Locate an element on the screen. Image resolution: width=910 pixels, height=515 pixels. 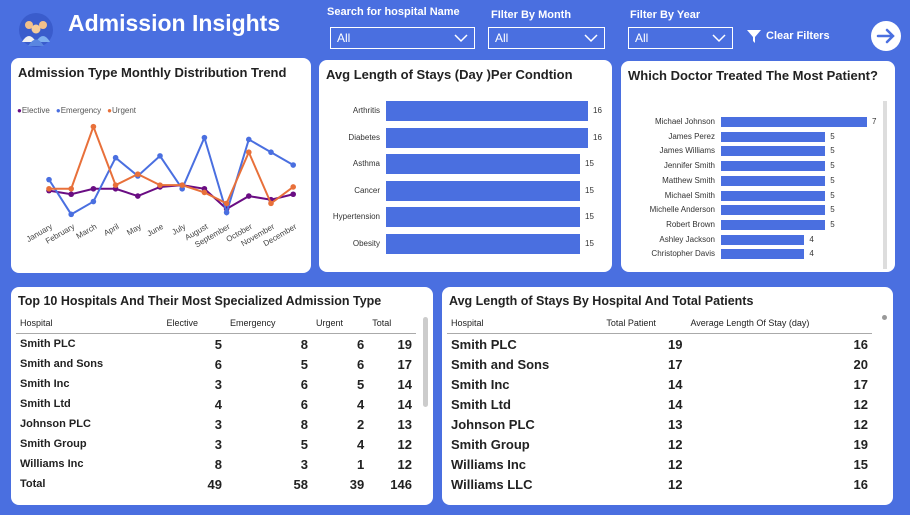
value-cell: 49 is located at coordinates (214, 484).